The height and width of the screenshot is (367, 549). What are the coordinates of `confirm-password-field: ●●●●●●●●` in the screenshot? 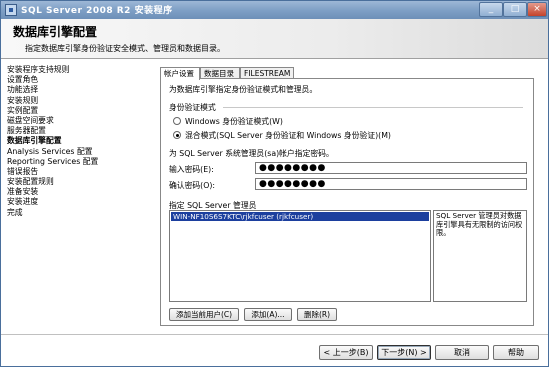 It's located at (391, 184).